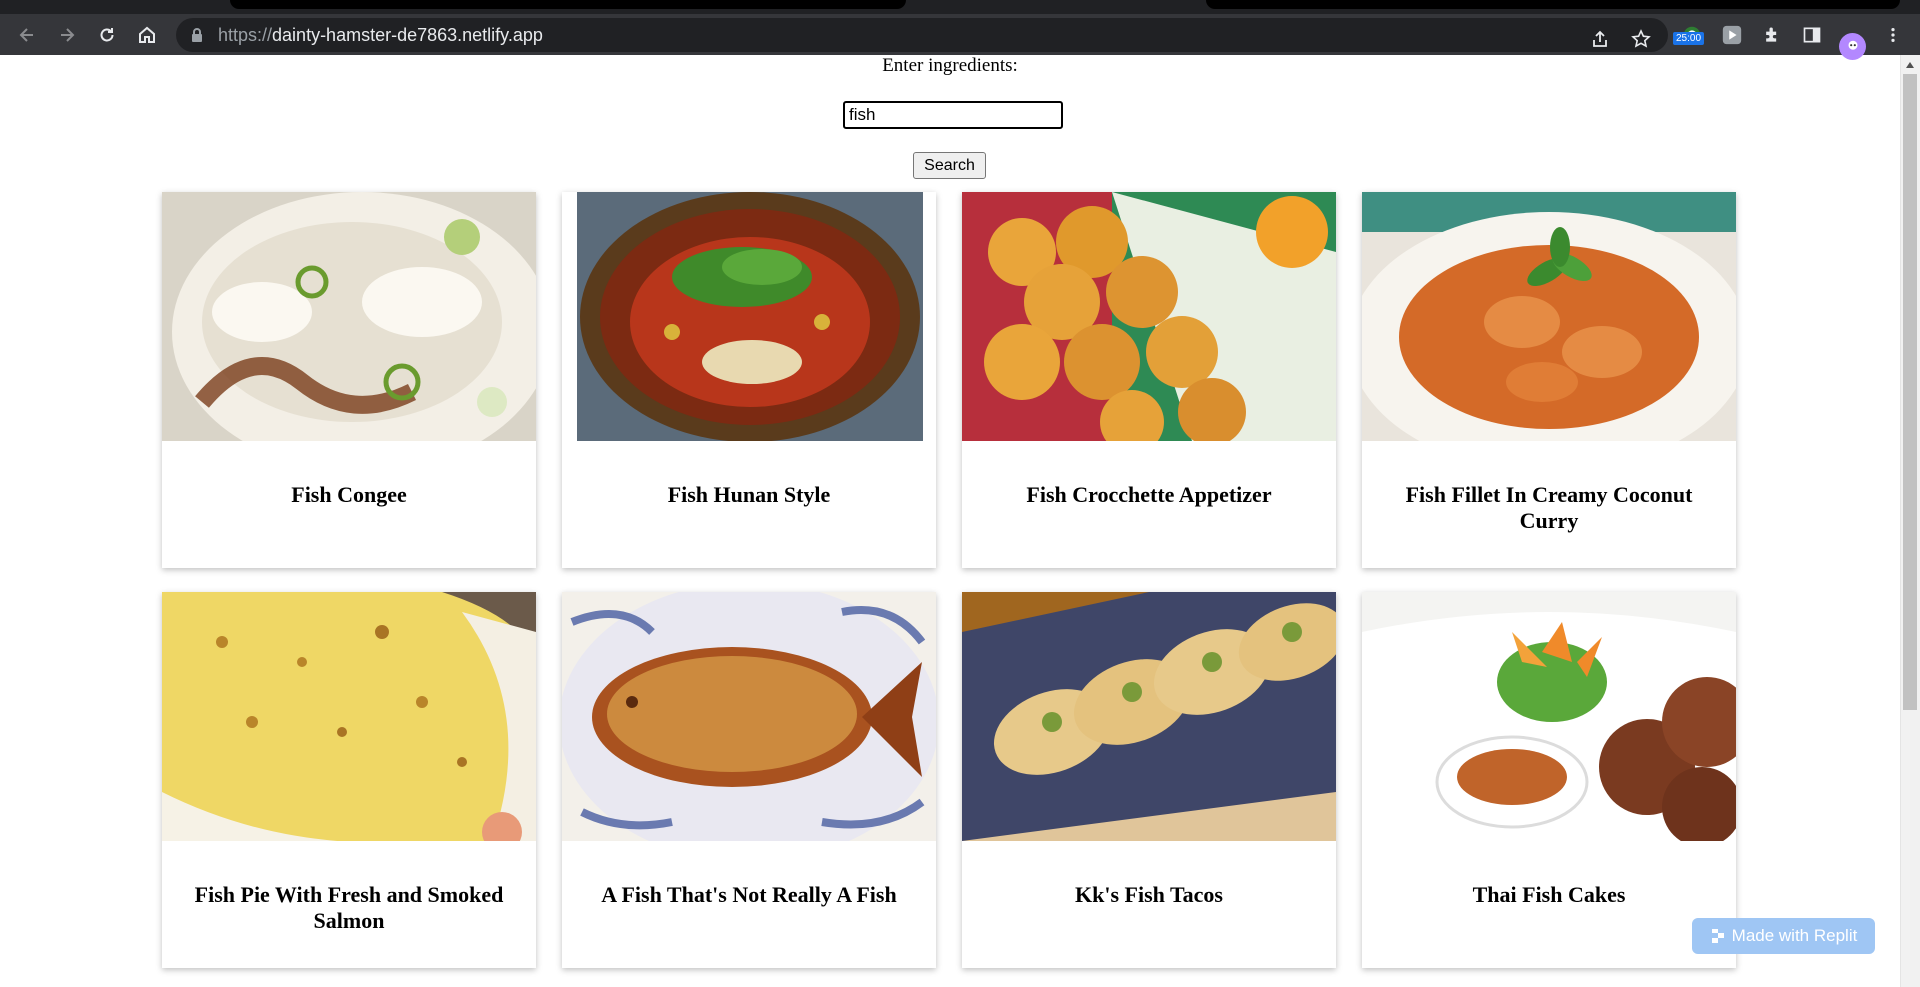 The image size is (1920, 987). I want to click on recipe-card: Fish Fillet In Creamy Coconut Curry, so click(1549, 380).